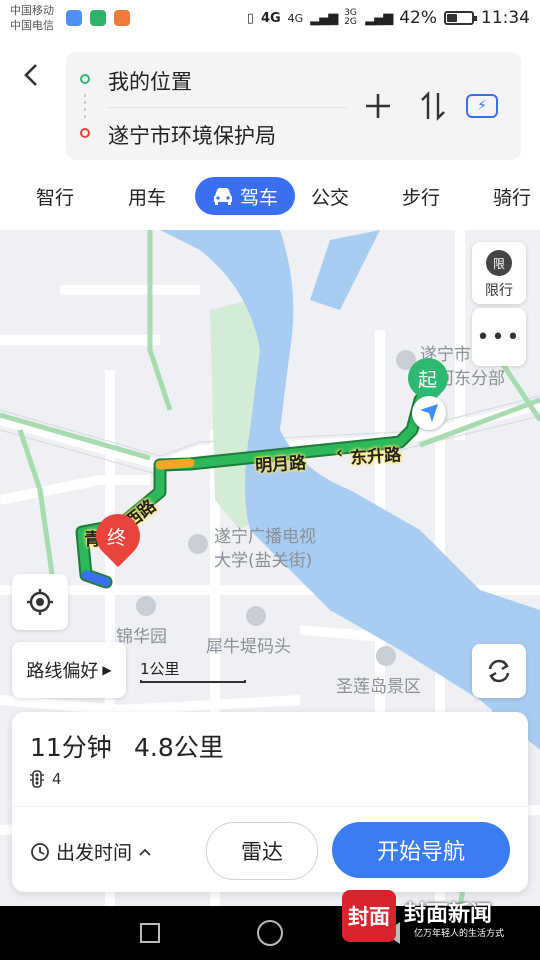 The height and width of the screenshot is (960, 540). Describe the element at coordinates (32, 25) in the screenshot. I see `carrier-secondary: 中国电信` at that location.